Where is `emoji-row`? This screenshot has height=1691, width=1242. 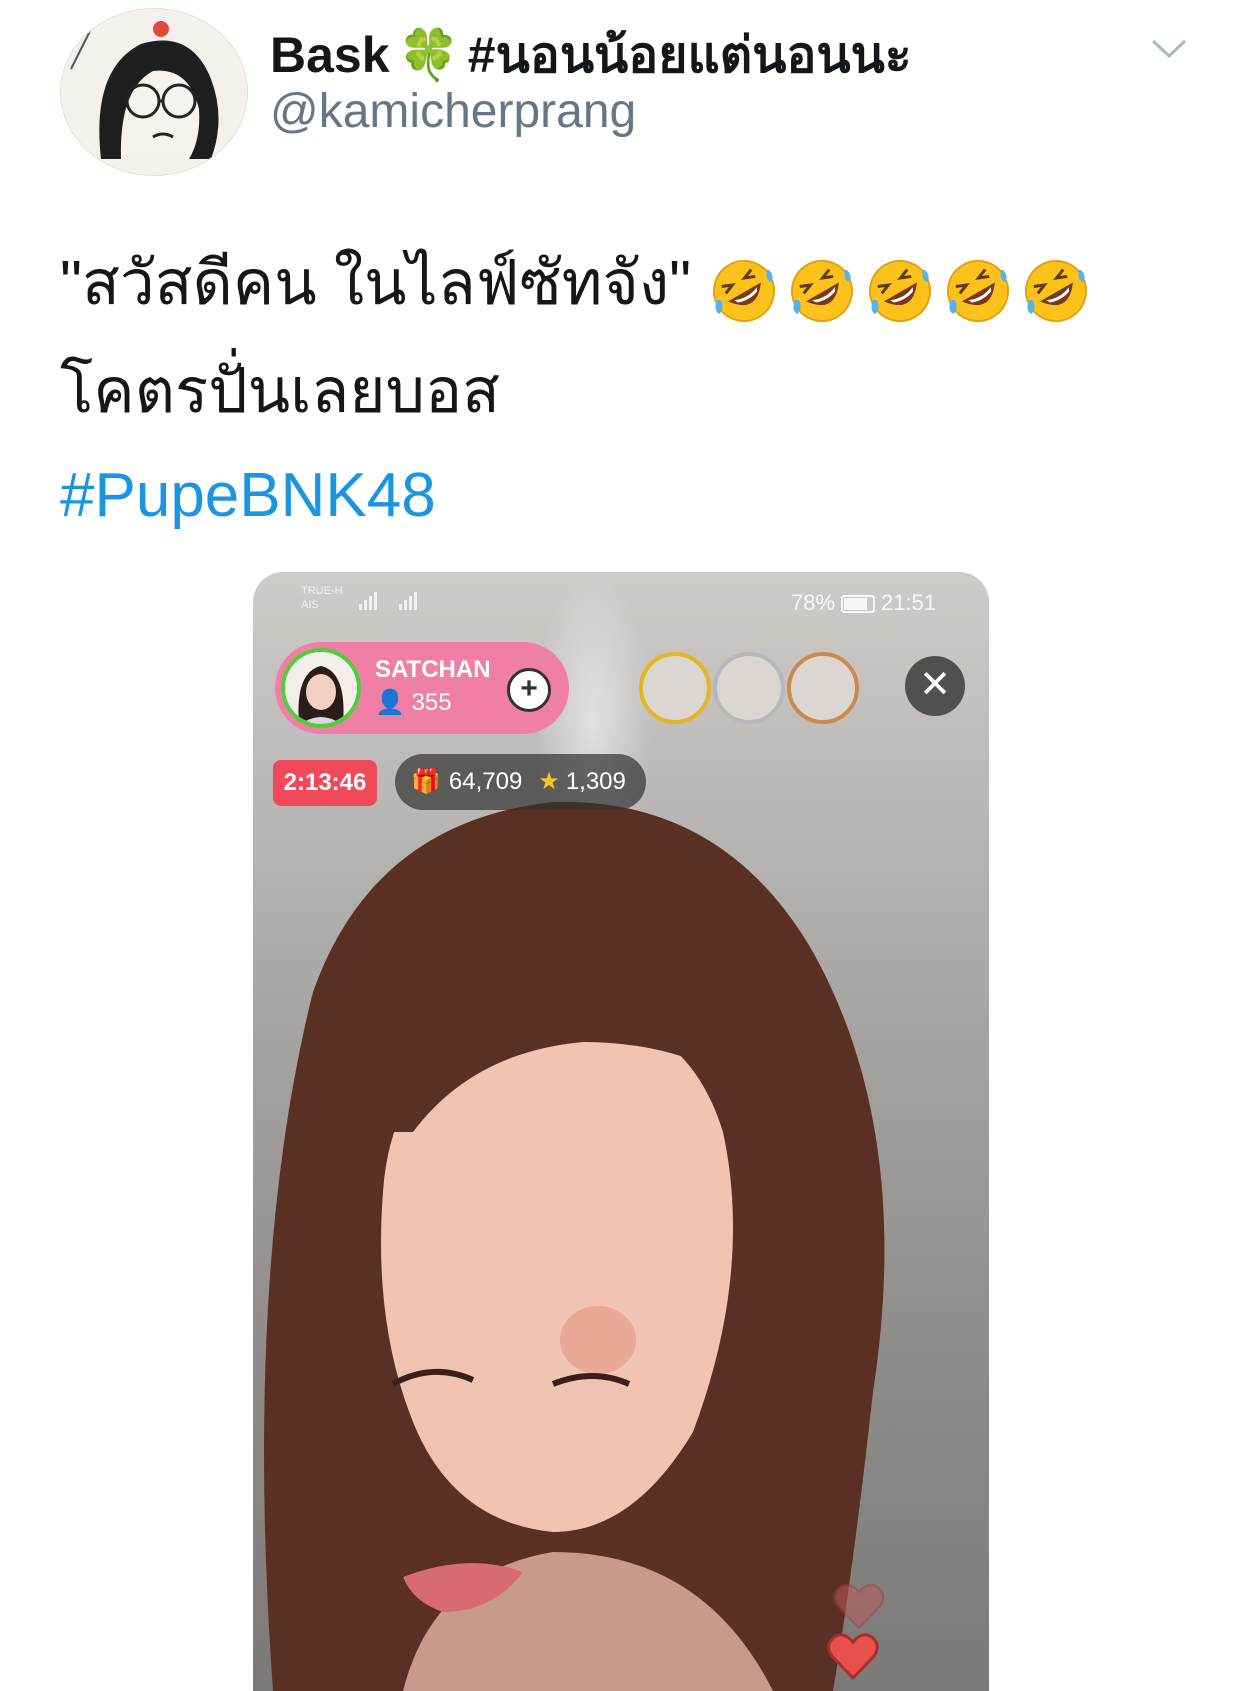 emoji-row is located at coordinates (904, 288).